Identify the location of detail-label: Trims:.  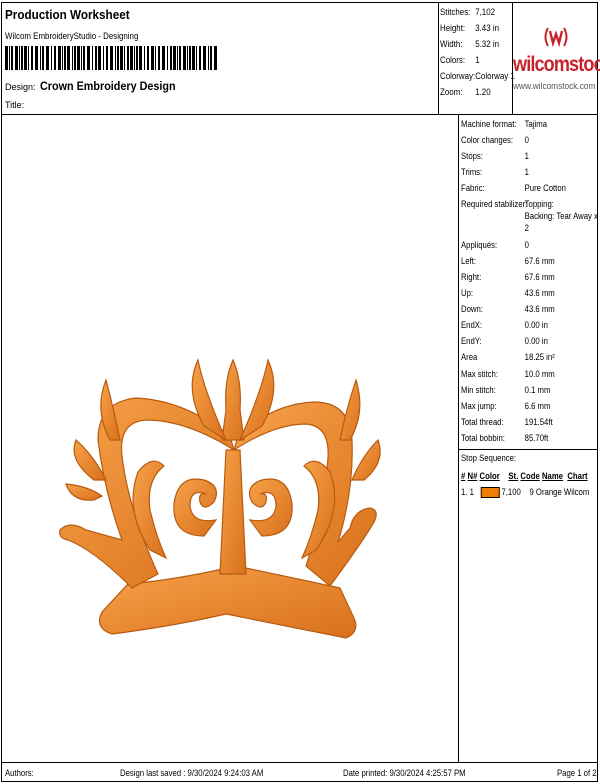
(472, 172).